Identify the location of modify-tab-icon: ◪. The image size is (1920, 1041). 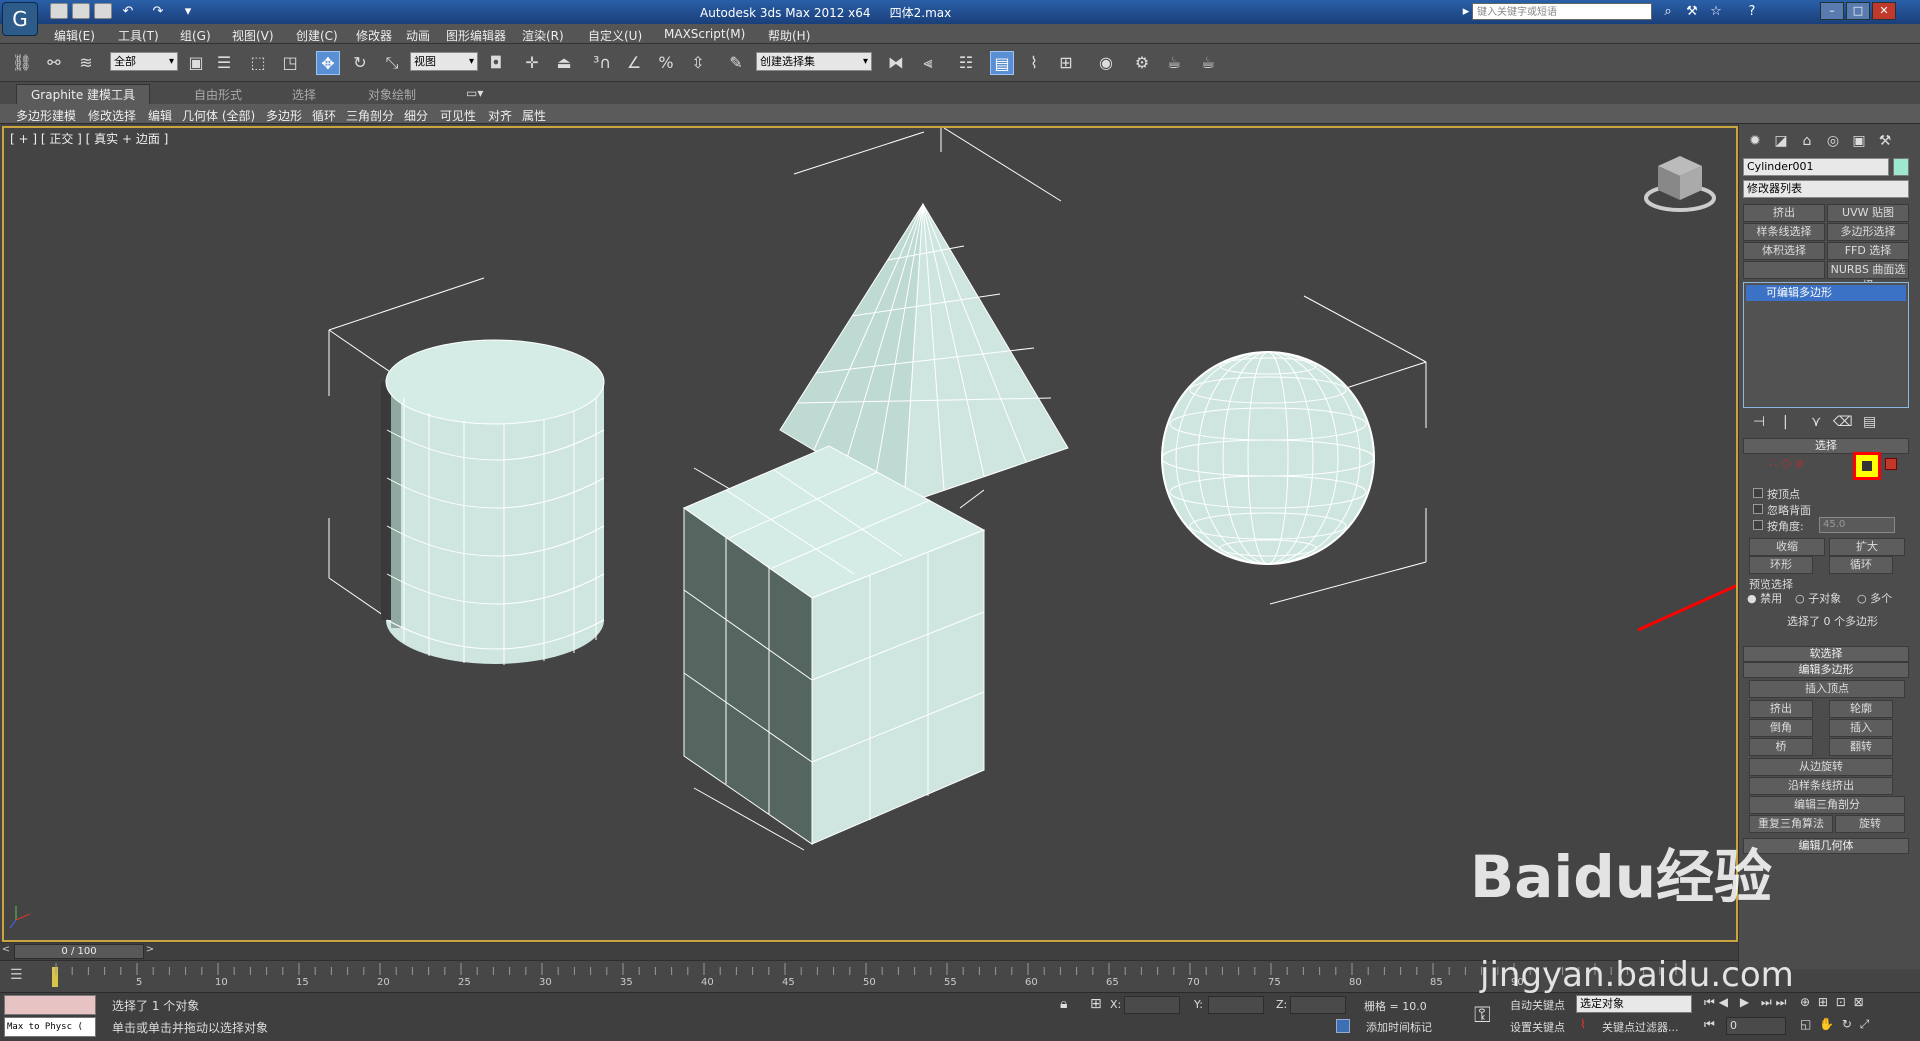
(1781, 141).